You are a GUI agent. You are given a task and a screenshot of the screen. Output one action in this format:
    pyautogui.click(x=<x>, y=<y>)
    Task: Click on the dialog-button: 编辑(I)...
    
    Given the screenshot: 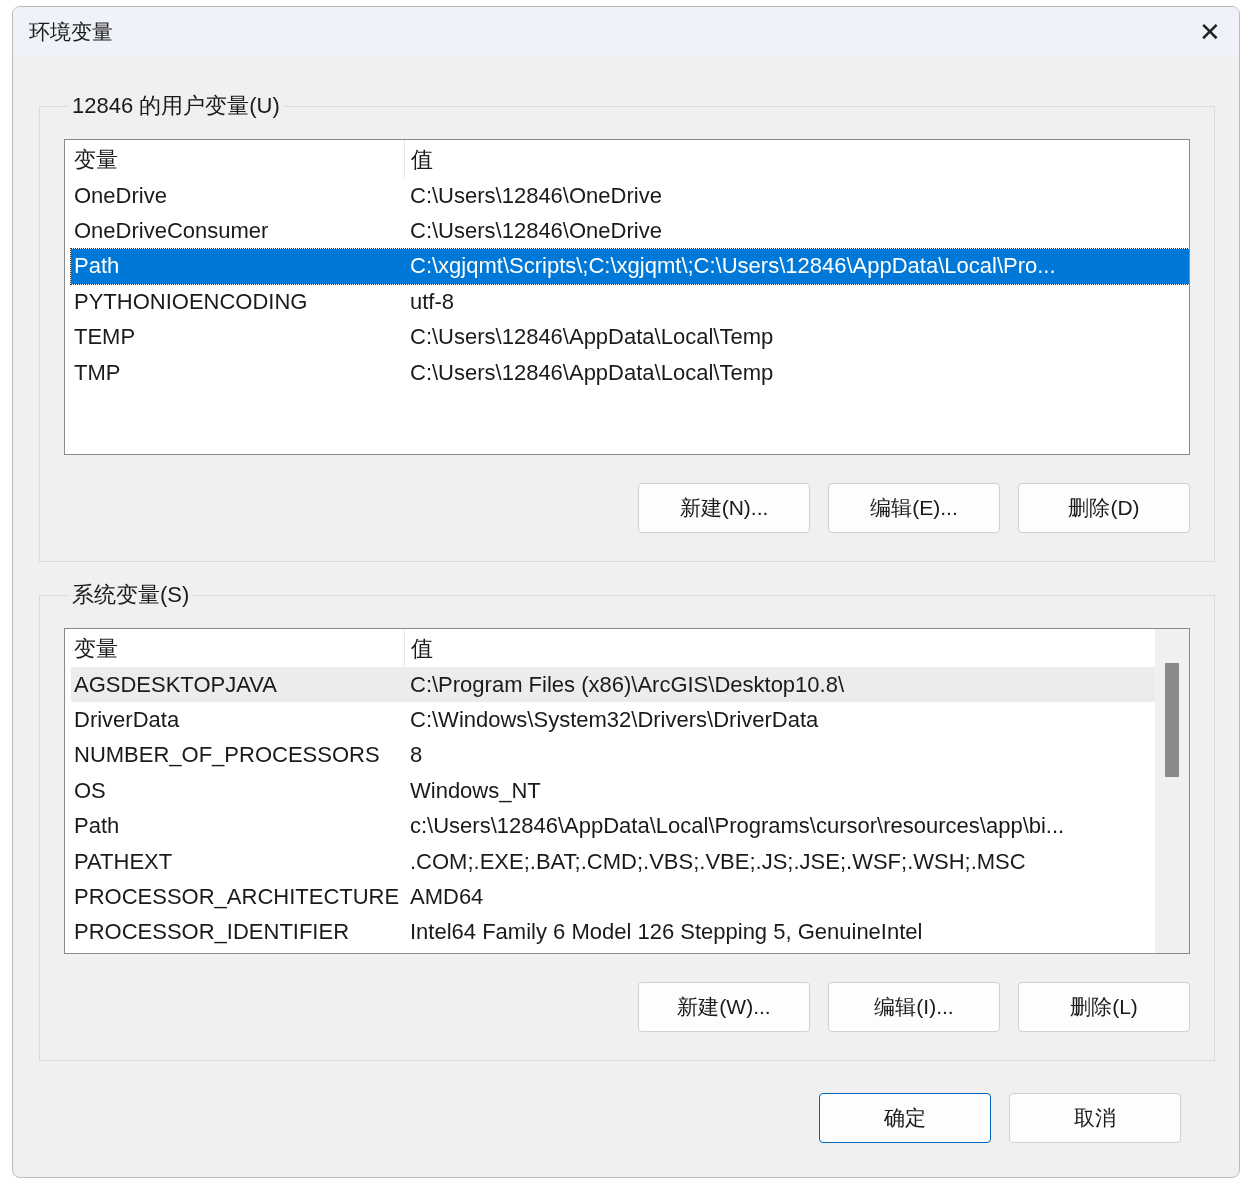 What is the action you would take?
    pyautogui.click(x=914, y=1007)
    